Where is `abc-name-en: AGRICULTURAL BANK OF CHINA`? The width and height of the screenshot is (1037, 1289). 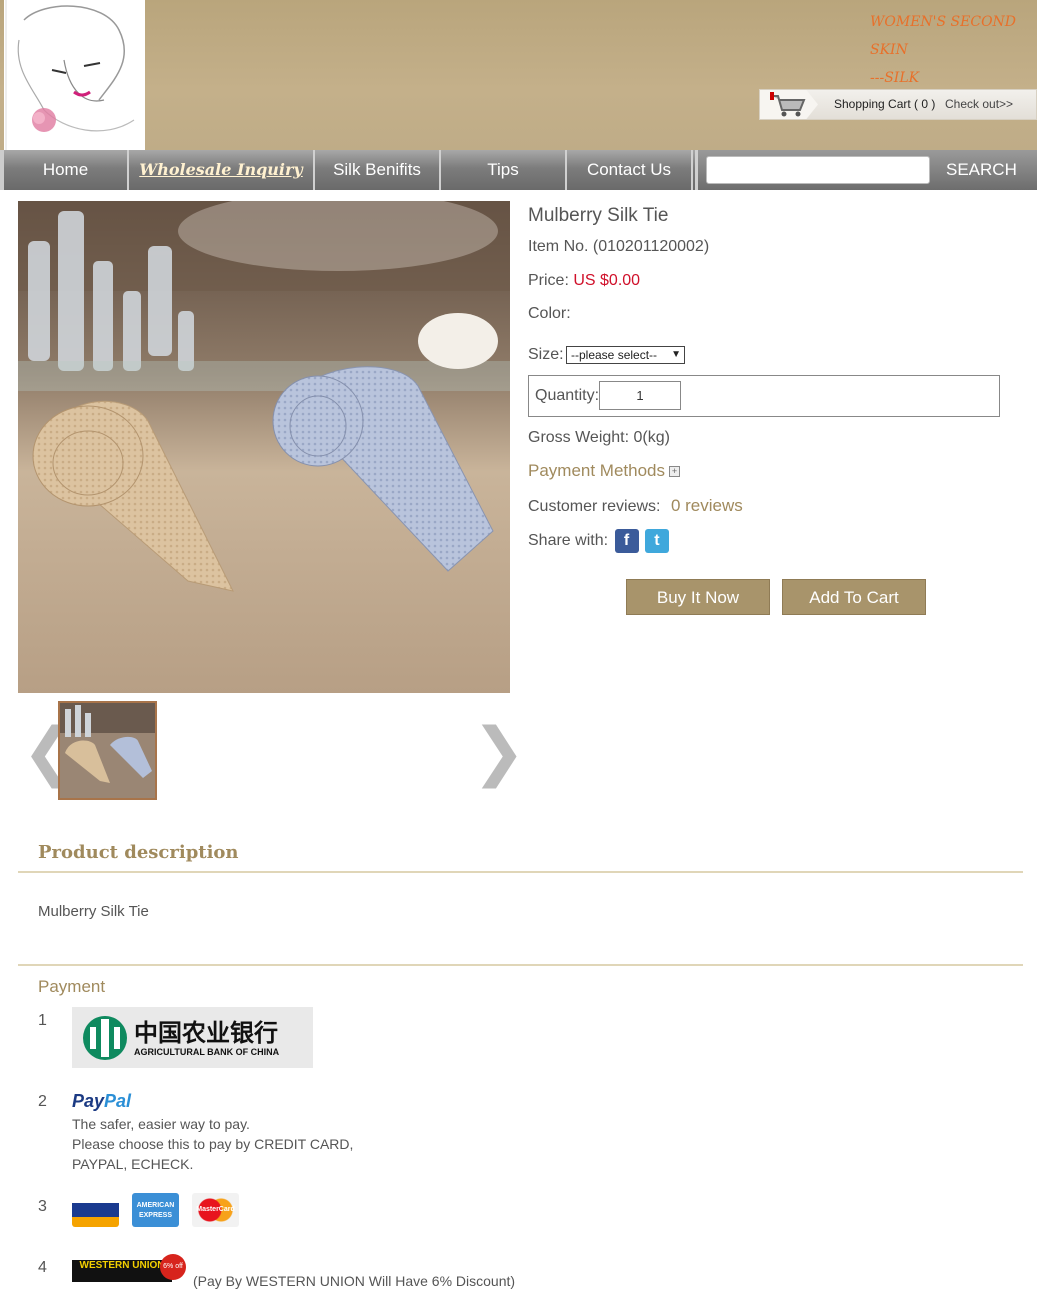 abc-name-en: AGRICULTURAL BANK OF CHINA is located at coordinates (207, 1052).